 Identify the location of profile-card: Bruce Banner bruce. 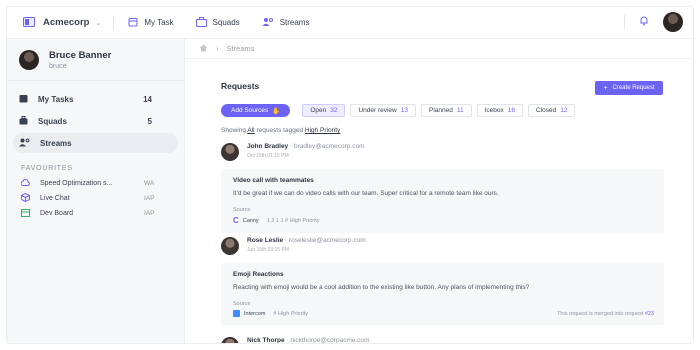
(95, 60).